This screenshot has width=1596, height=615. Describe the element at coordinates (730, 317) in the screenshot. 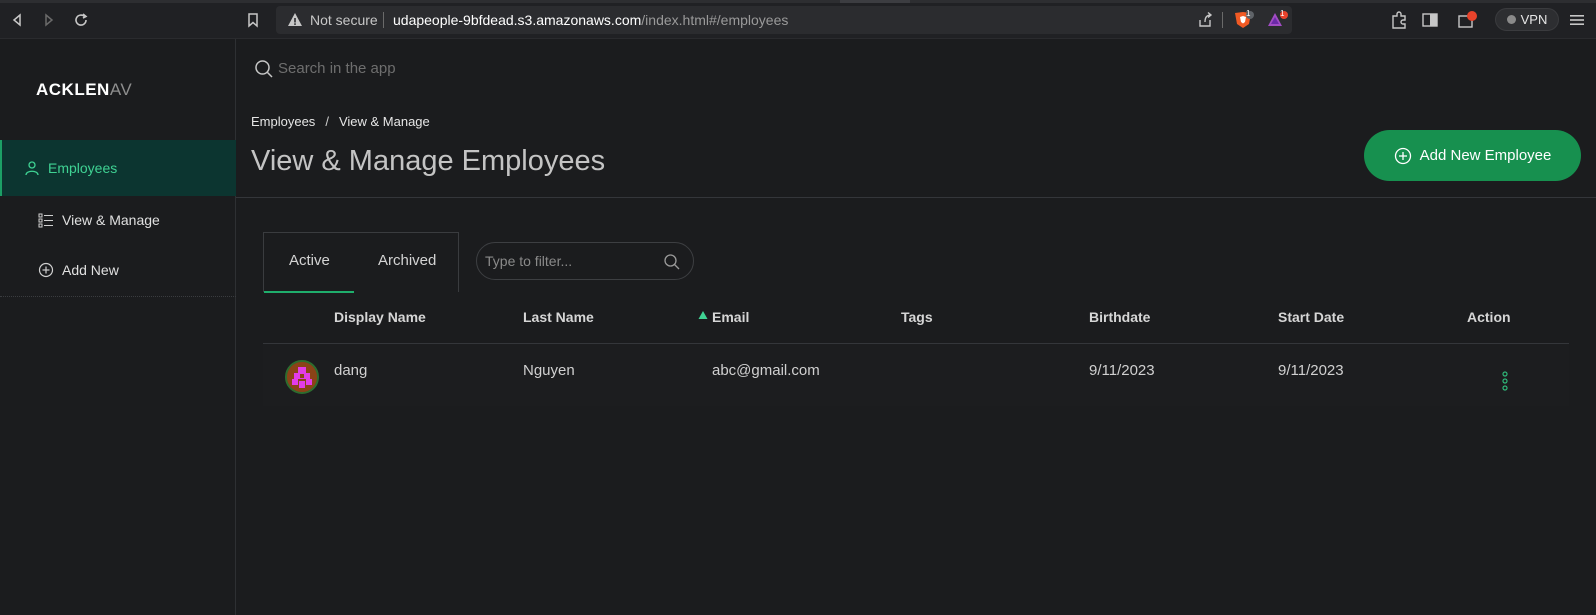

I see `column-header-email: Email` at that location.